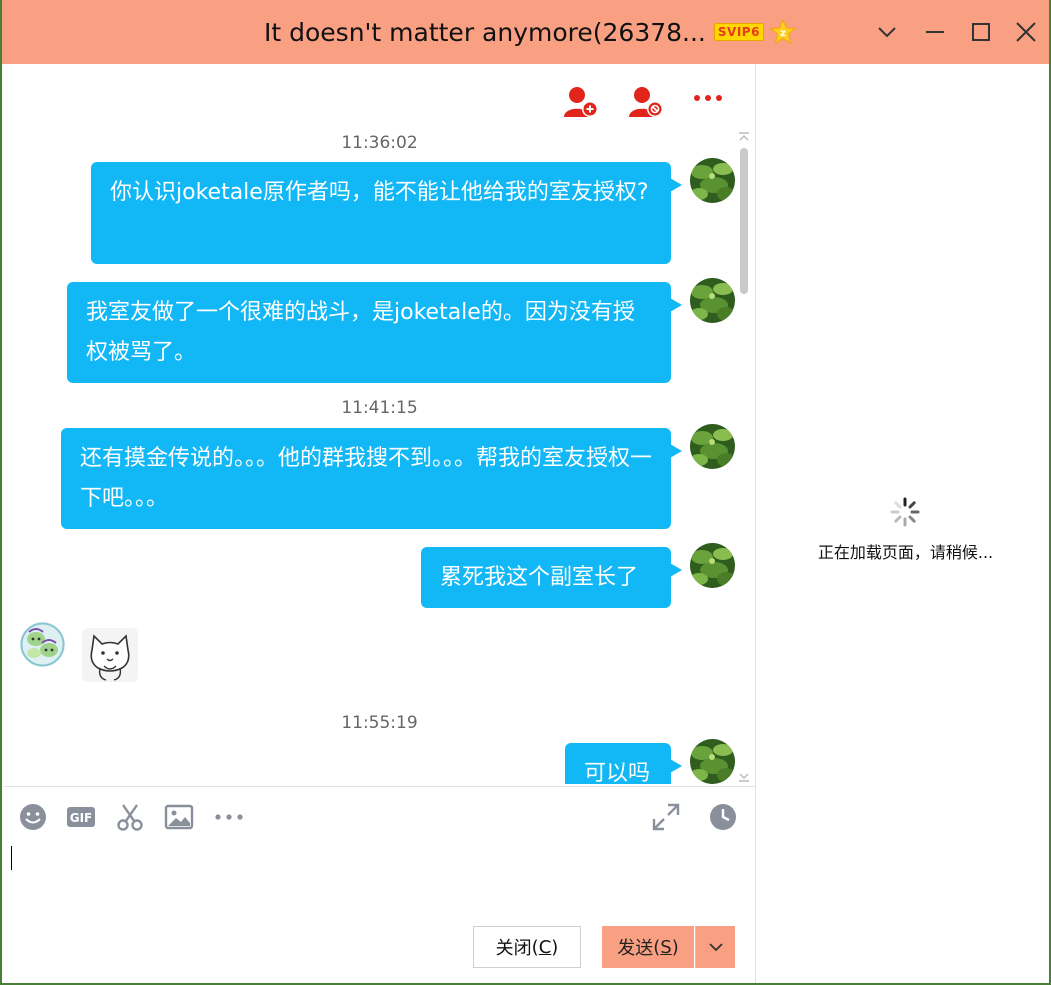  What do you see at coordinates (229, 817) in the screenshot?
I see `more-tools-icon` at bounding box center [229, 817].